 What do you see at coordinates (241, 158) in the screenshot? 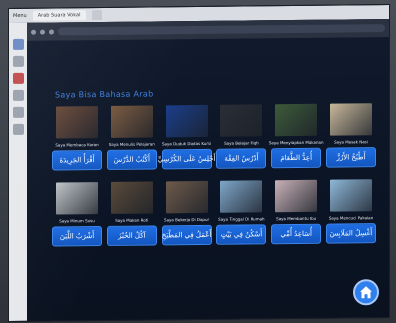
I see `arabic-sentence-button: أَدْرُسُ الفِقْهَ` at bounding box center [241, 158].